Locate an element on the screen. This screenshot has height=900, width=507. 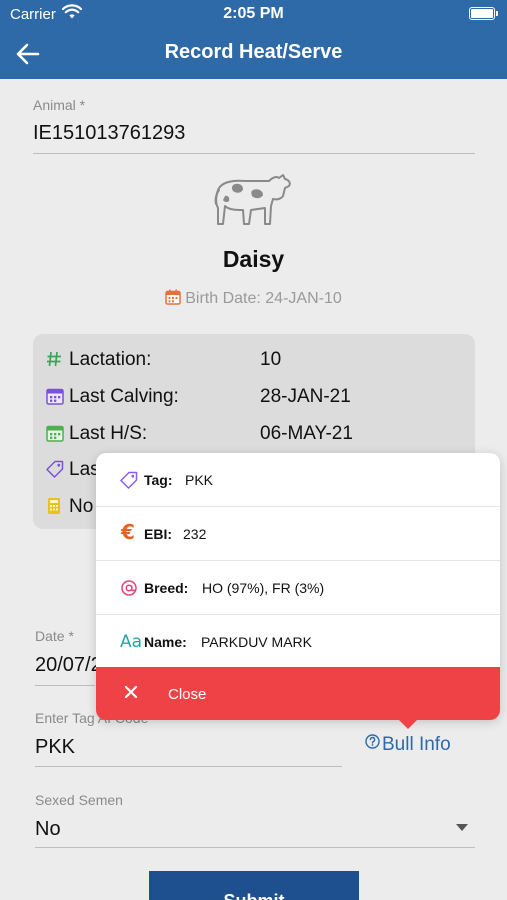
popover-label: Breed: is located at coordinates (166, 588).